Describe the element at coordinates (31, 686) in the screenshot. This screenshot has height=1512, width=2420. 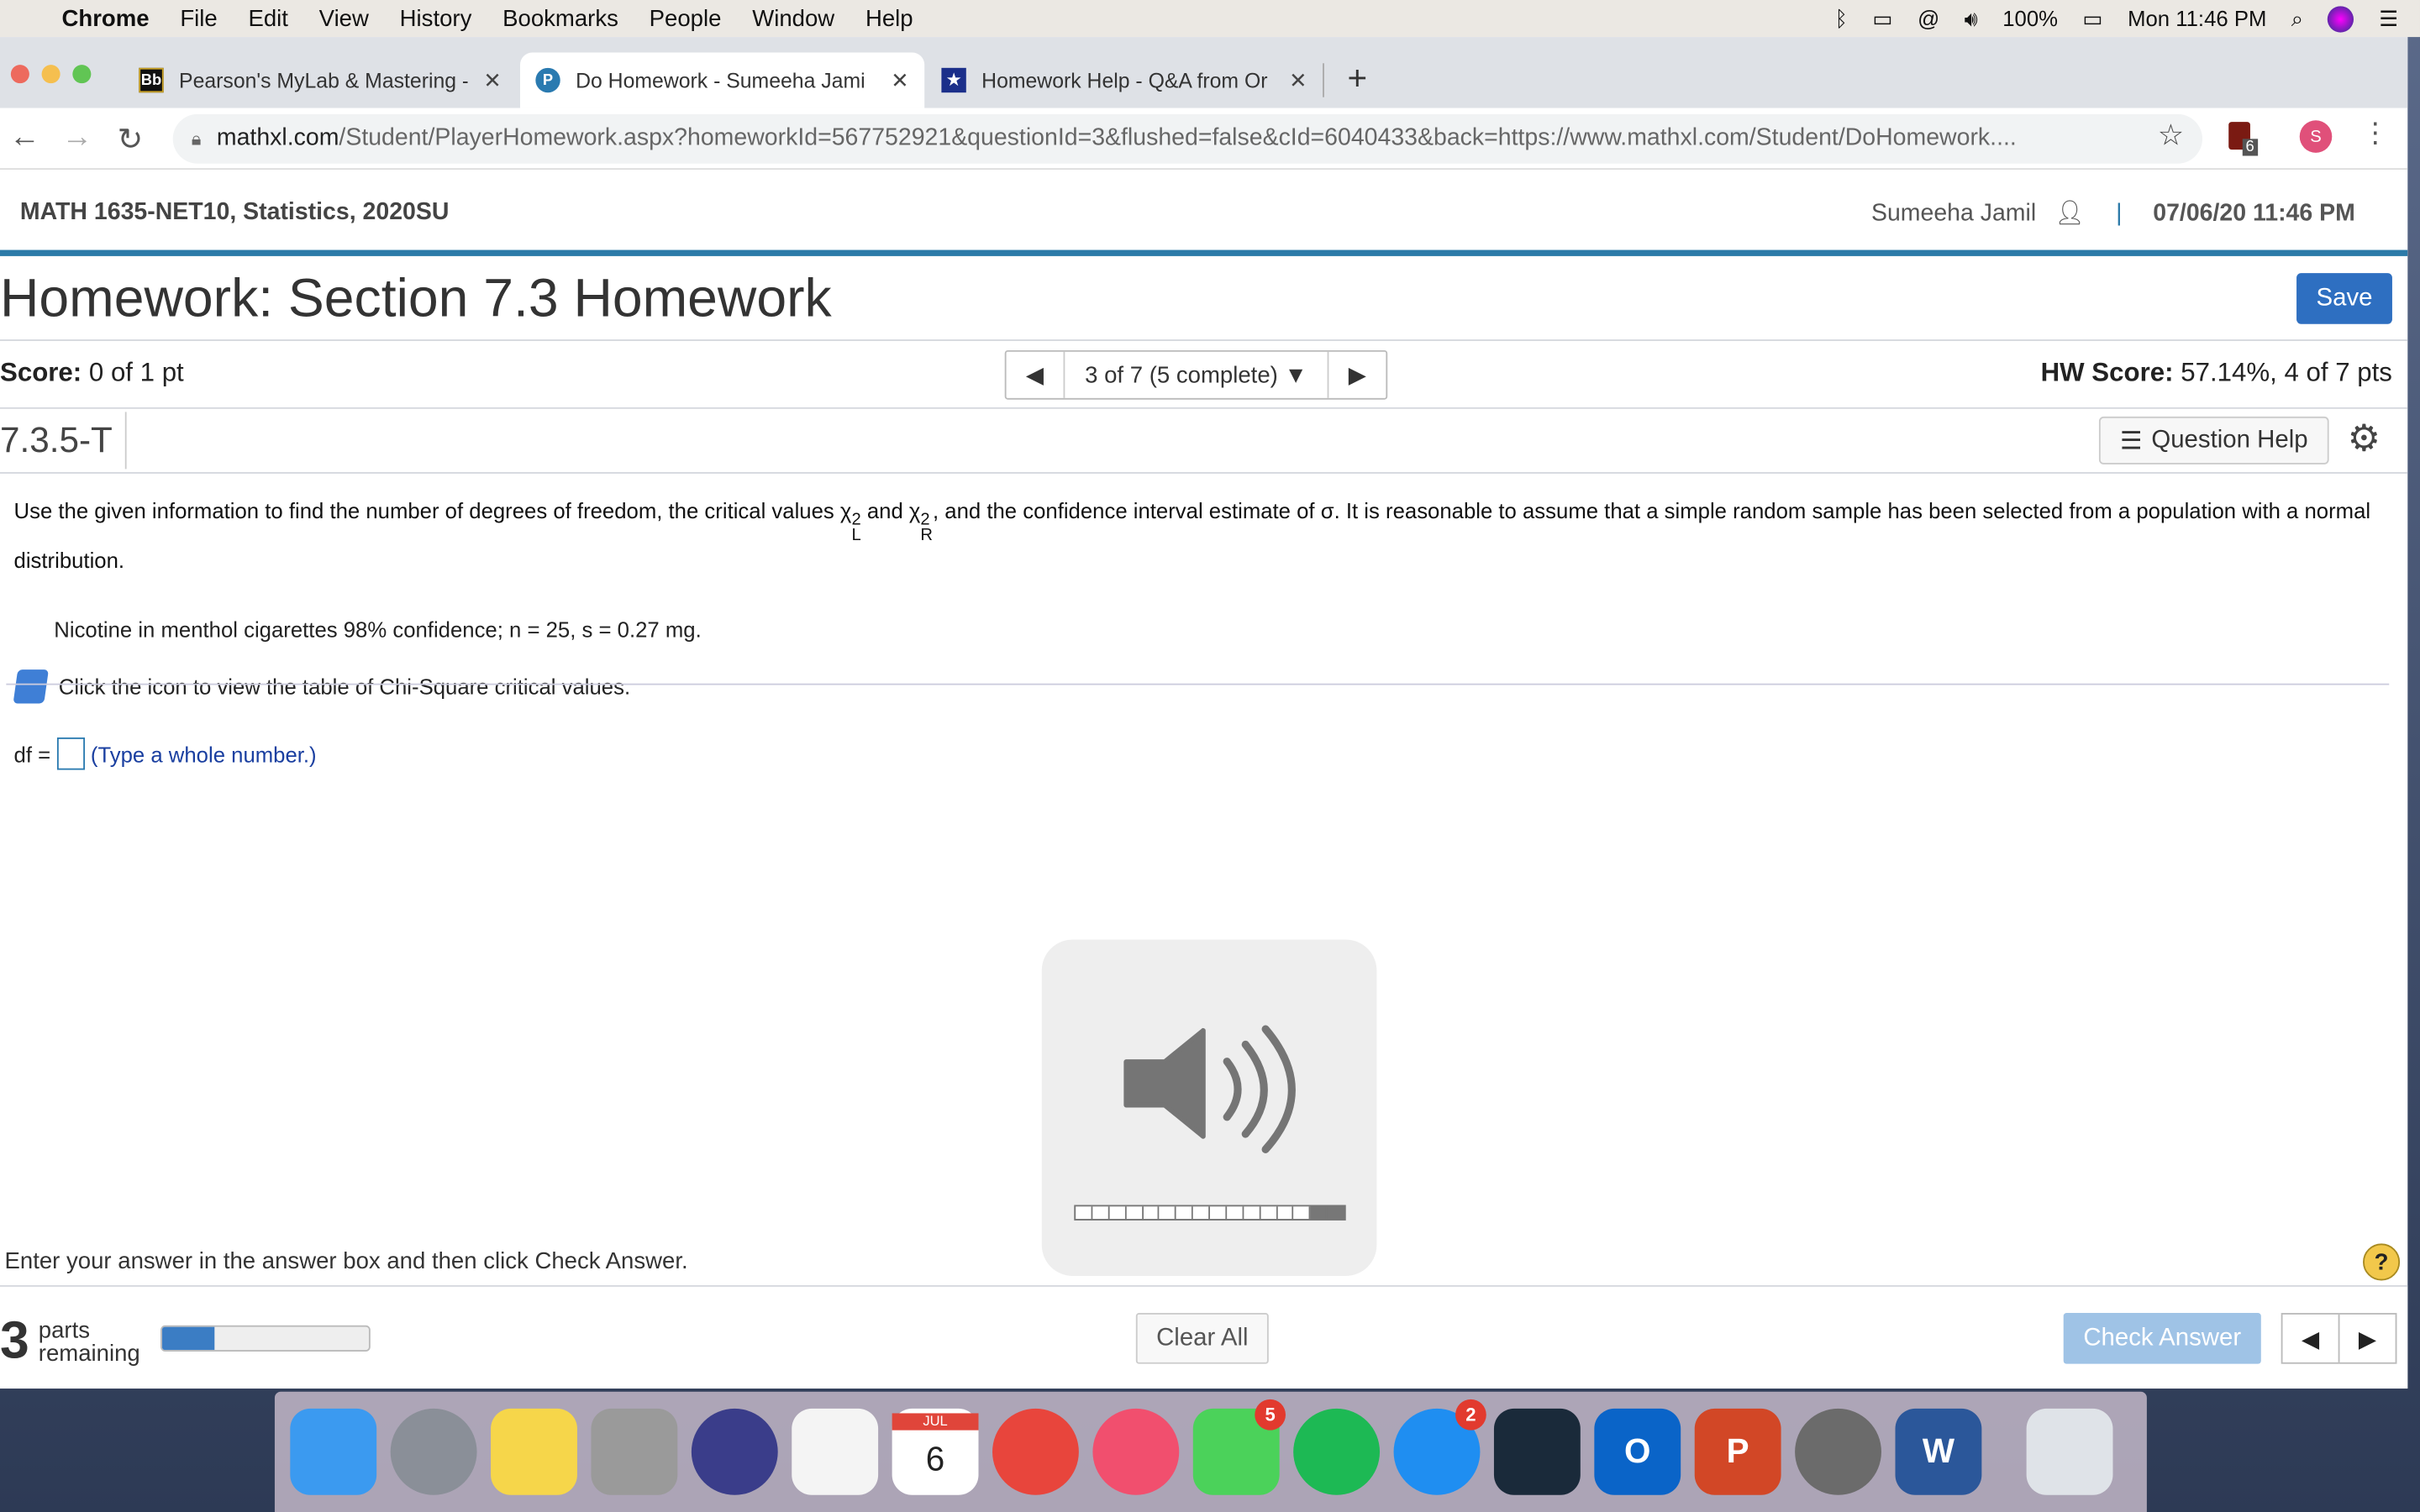
I see `book-icon` at that location.